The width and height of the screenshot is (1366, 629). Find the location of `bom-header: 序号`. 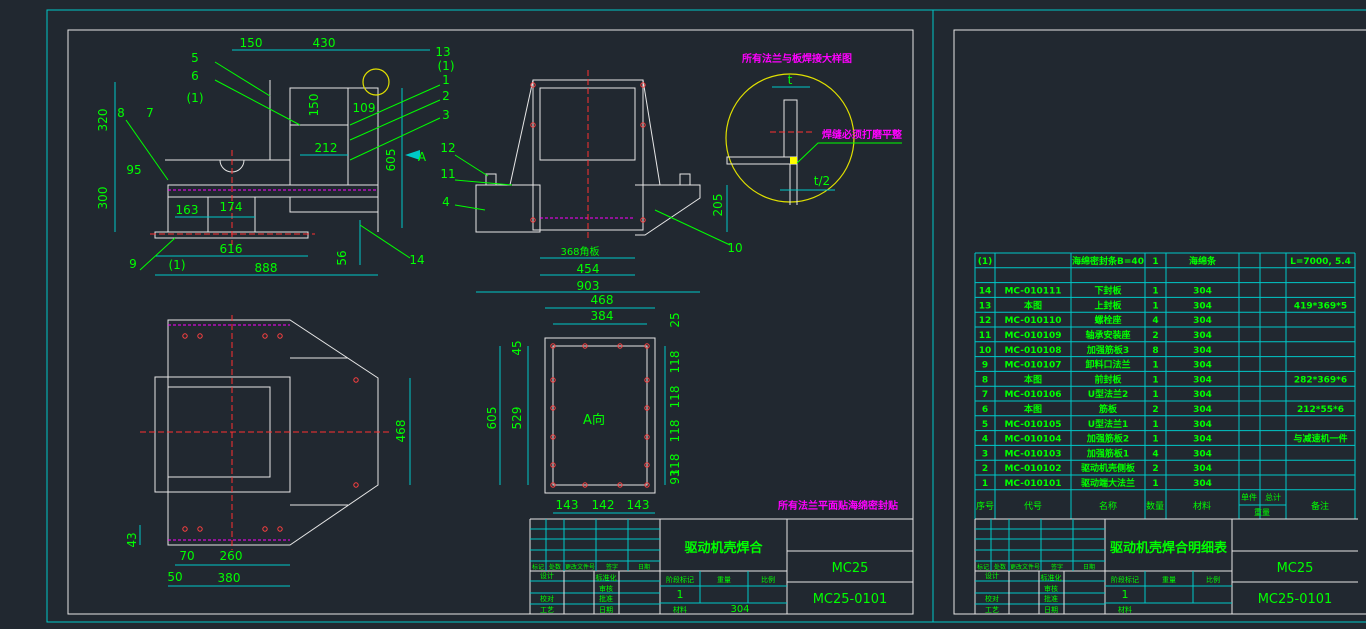

bom-header: 序号 is located at coordinates (985, 506).